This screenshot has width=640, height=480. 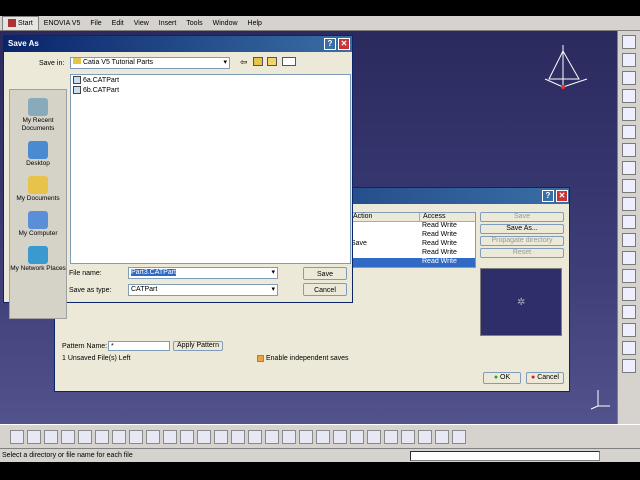 What do you see at coordinates (38, 154) in the screenshot?
I see `place-desktop: Desktop` at bounding box center [38, 154].